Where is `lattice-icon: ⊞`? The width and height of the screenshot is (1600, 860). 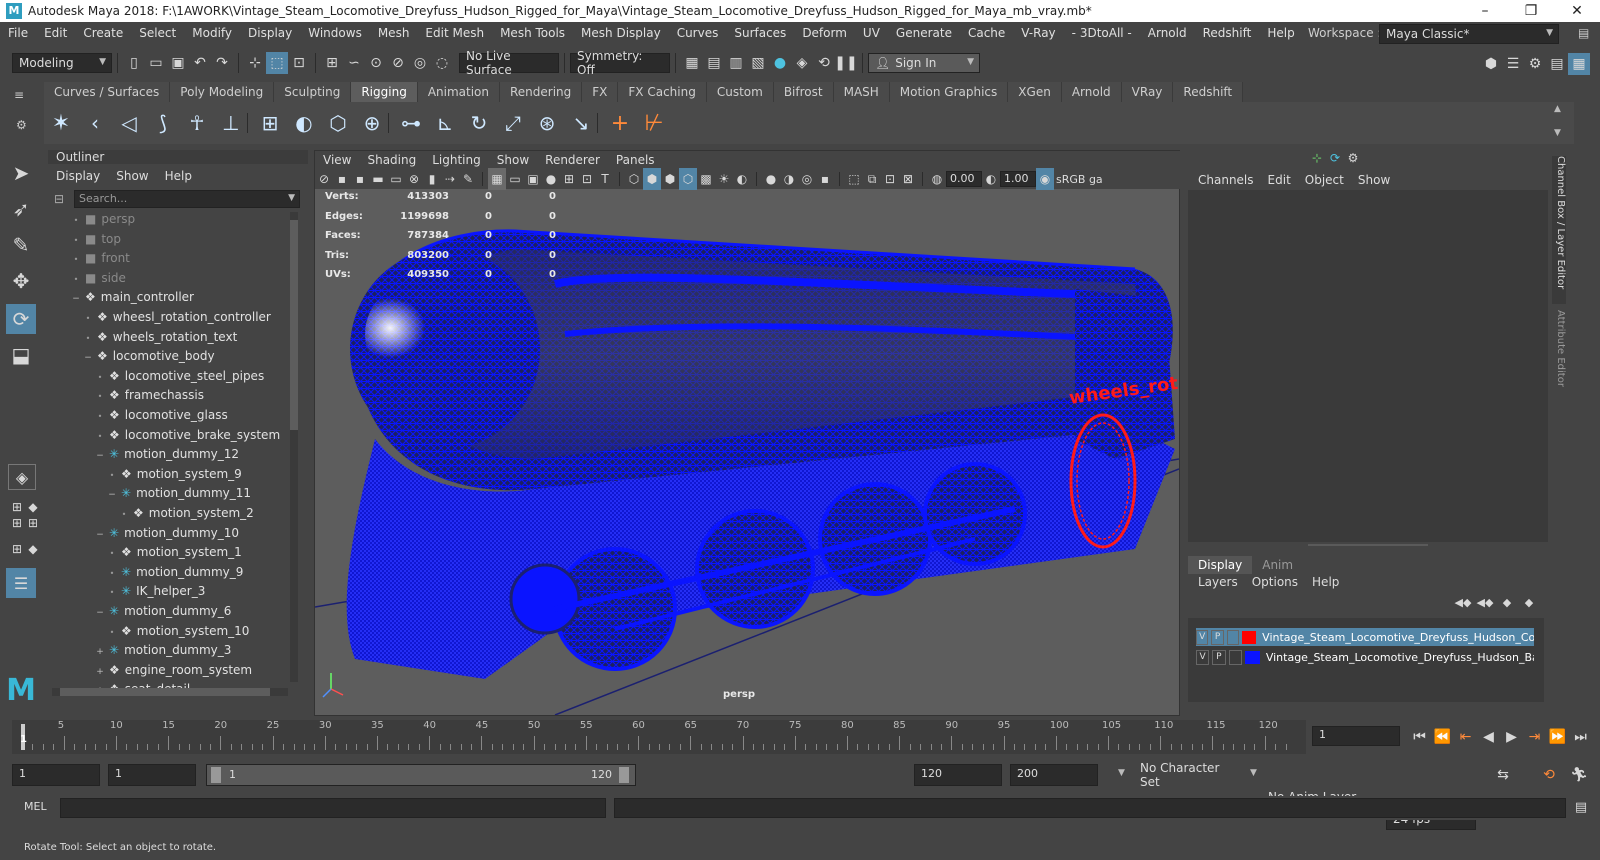
lattice-icon: ⊞ is located at coordinates (270, 123).